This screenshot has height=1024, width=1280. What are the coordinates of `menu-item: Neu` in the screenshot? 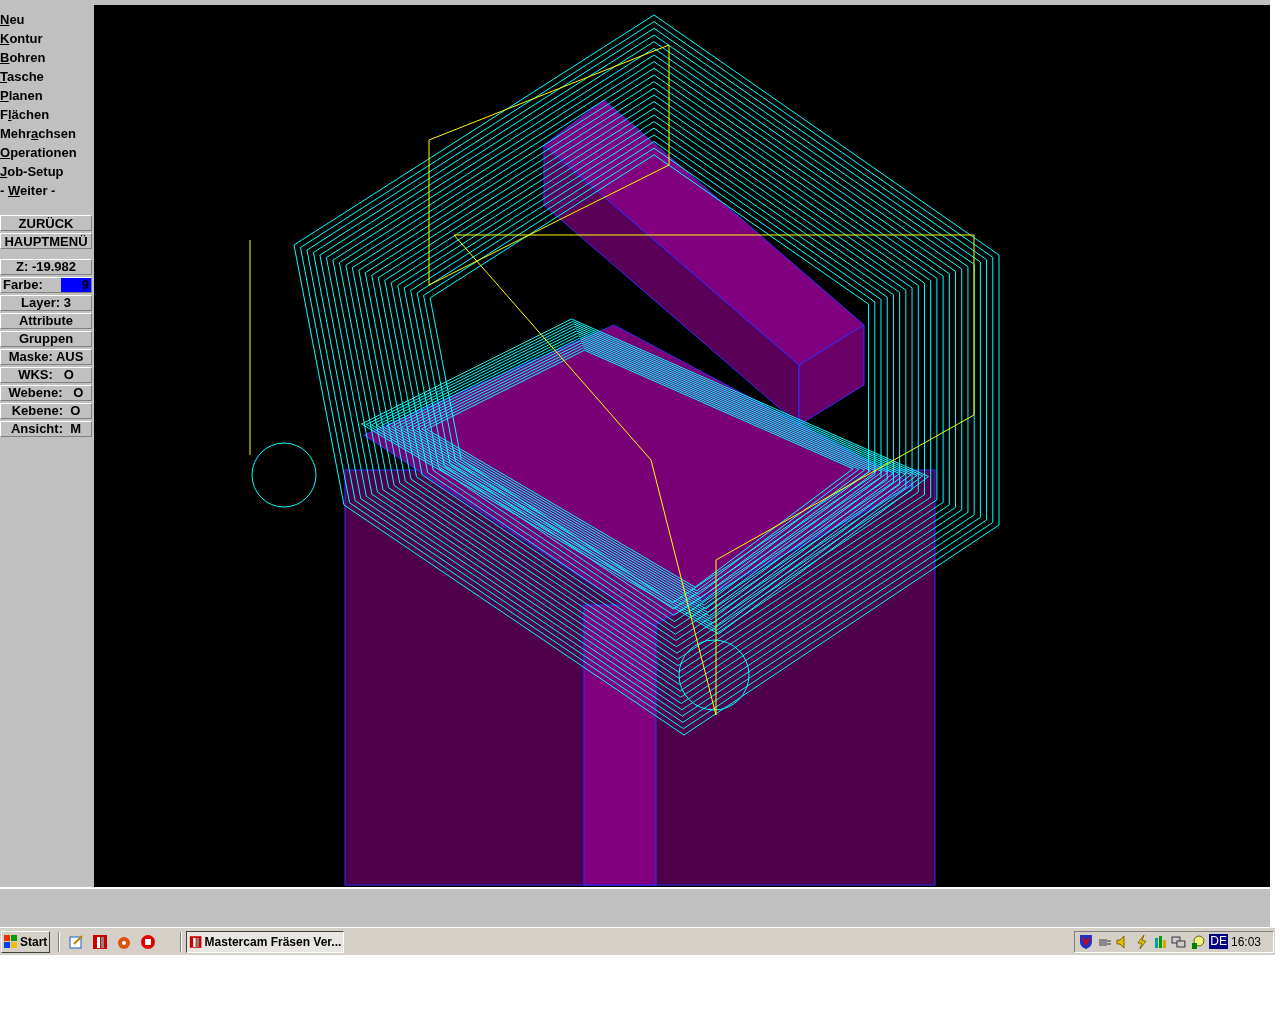 It's located at (47, 19).